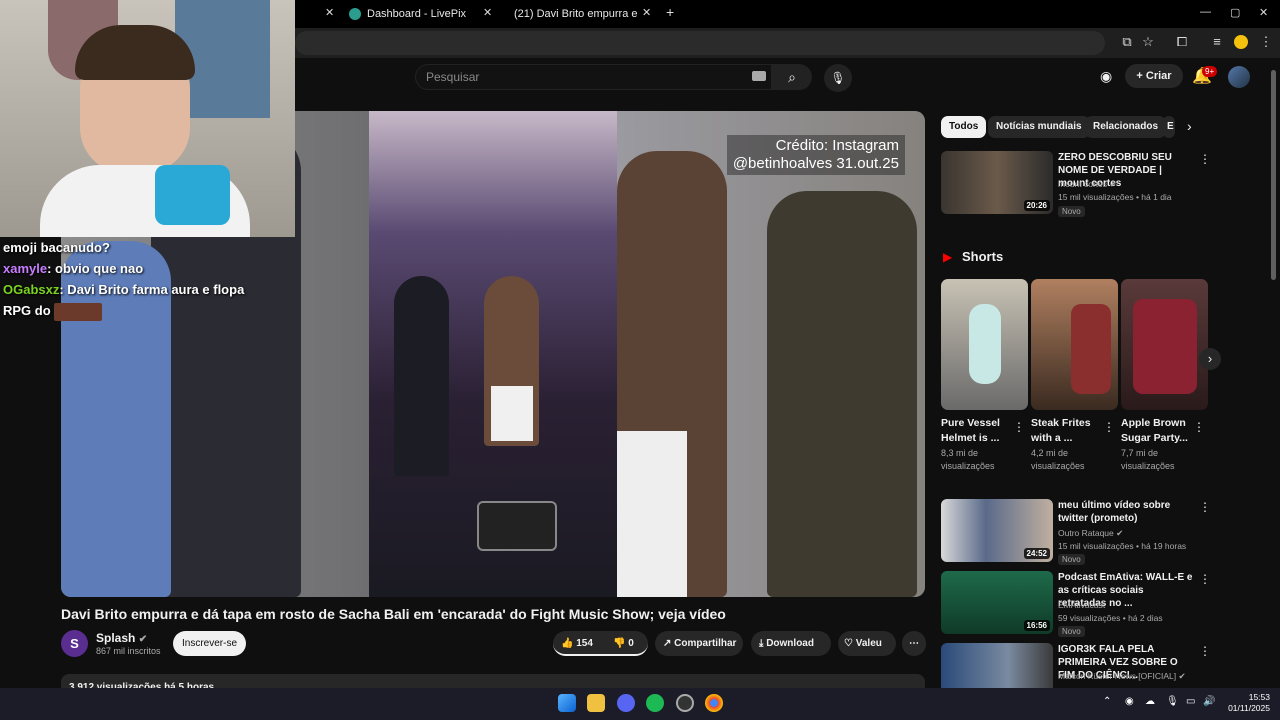 Image resolution: width=1280 pixels, height=720 pixels. I want to click on extensions-icon: ⧠, so click(1182, 42).